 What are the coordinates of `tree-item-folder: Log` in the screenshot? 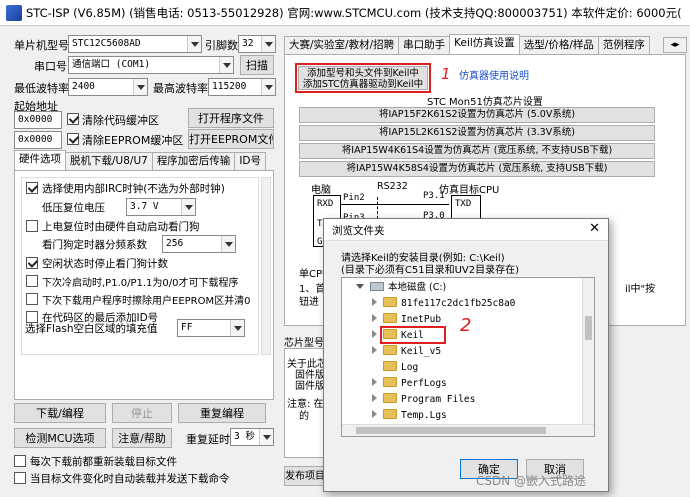 It's located at (395, 368).